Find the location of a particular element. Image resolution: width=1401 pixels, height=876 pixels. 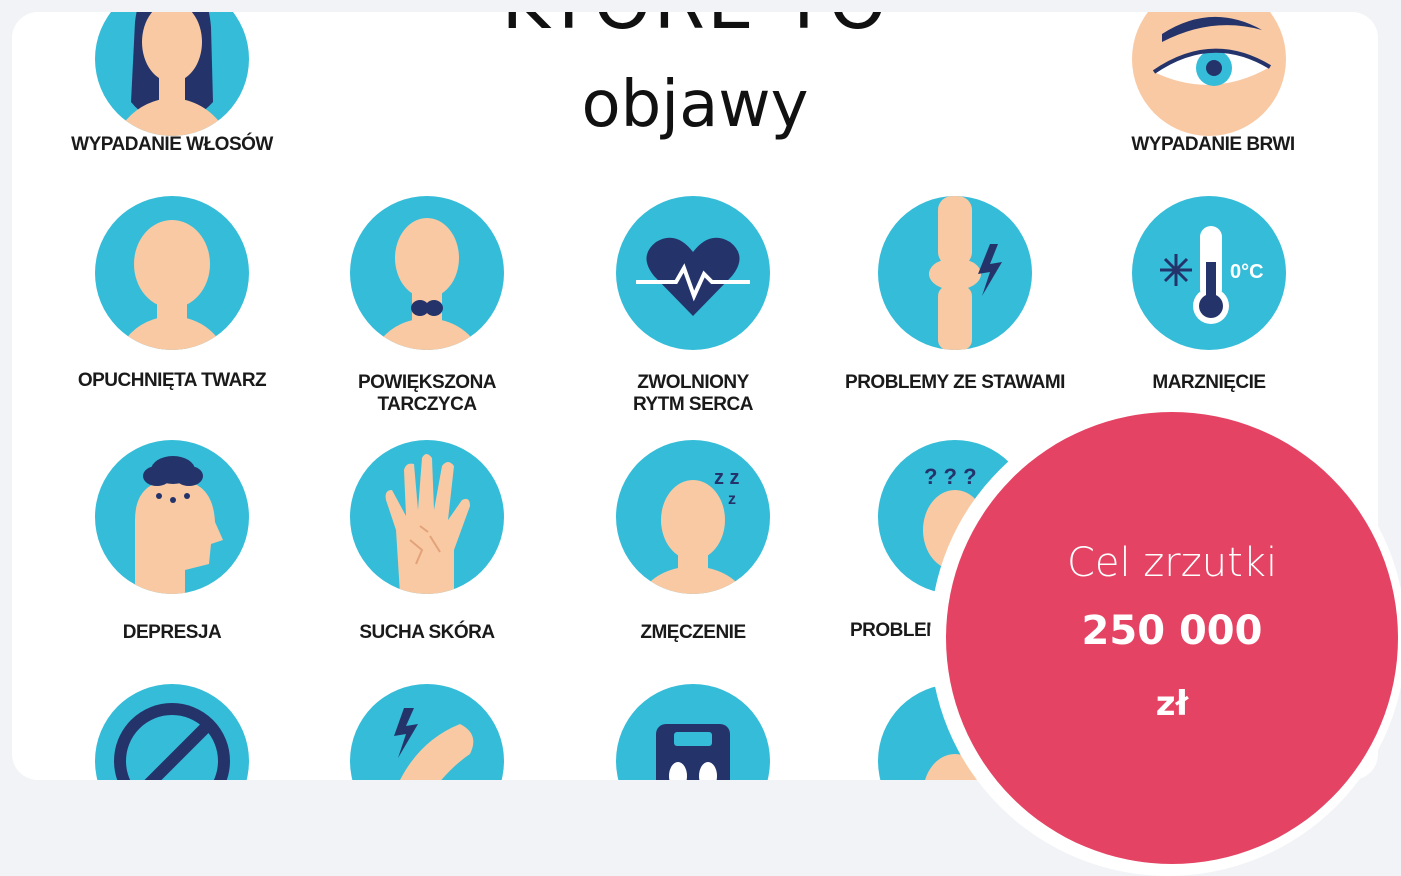

symptom-label: PROBLEMY ZE STAWAMI is located at coordinates (955, 382).